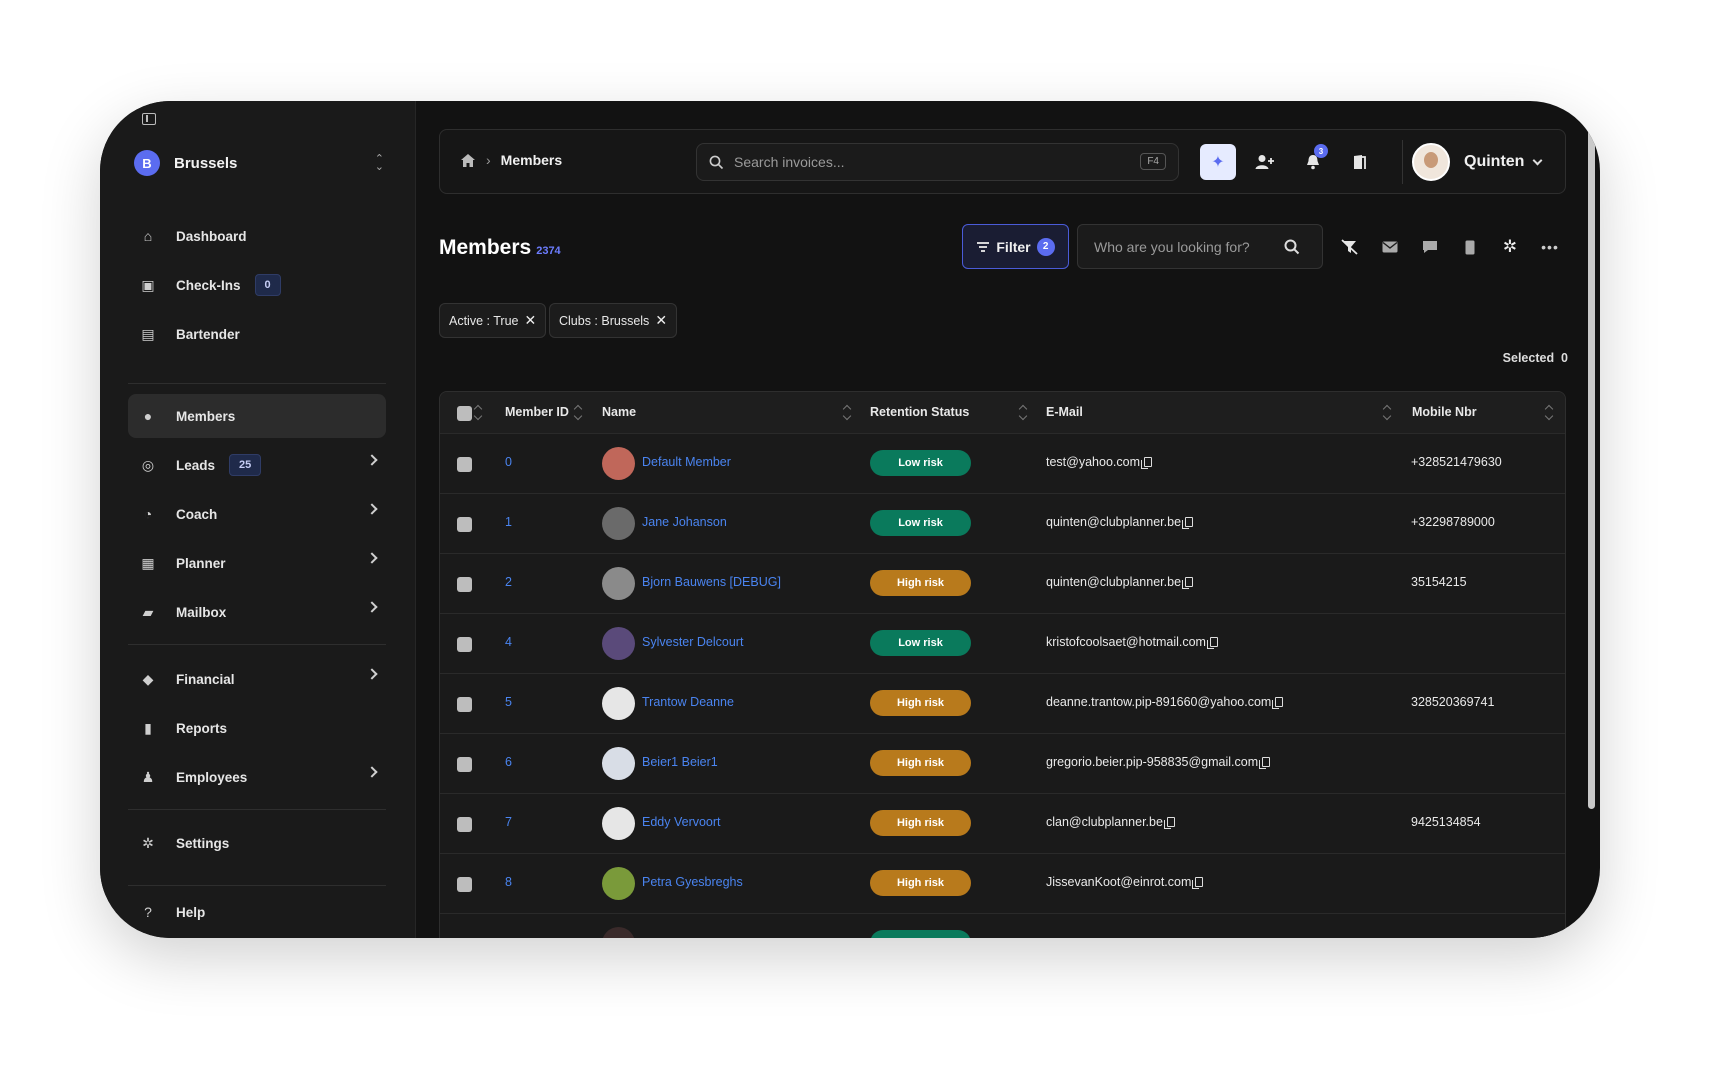  I want to click on member-name-link: Sylvester Delcourt, so click(692, 642).